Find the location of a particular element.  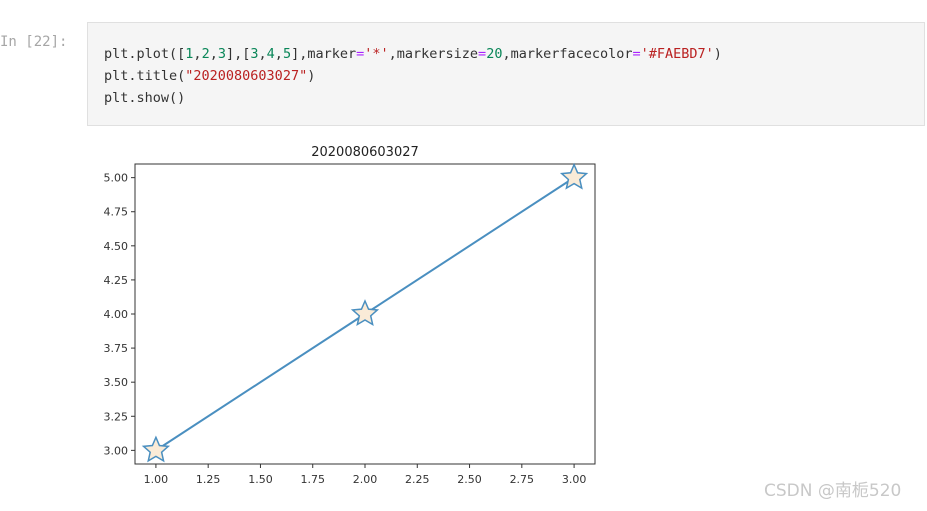

cell-prompt: In [22]: is located at coordinates (34, 42).